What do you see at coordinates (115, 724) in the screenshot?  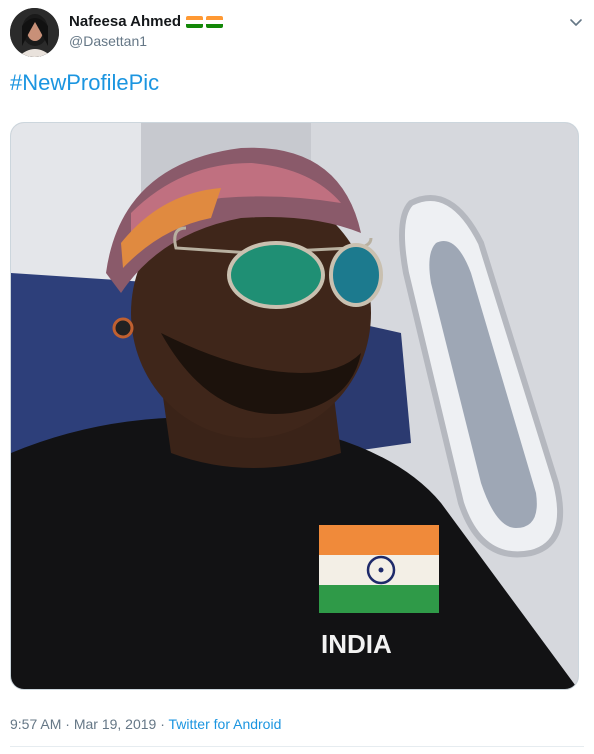 I see `tweet-date: Mar 19, 2019` at bounding box center [115, 724].